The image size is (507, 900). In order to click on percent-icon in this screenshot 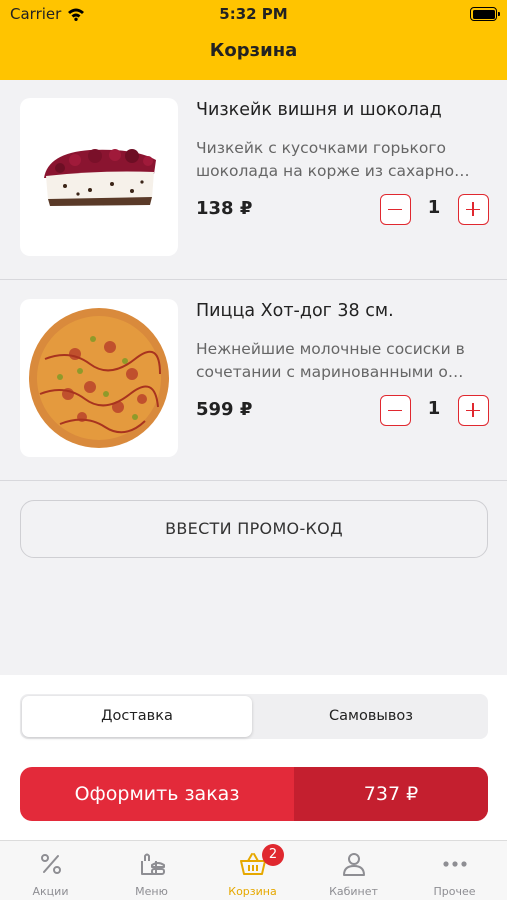, I will do `click(50, 864)`.